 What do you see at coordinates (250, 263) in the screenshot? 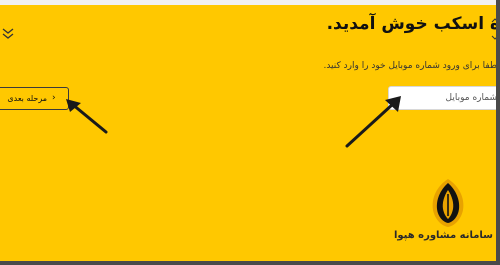
I see `frame-bottom-edge` at bounding box center [250, 263].